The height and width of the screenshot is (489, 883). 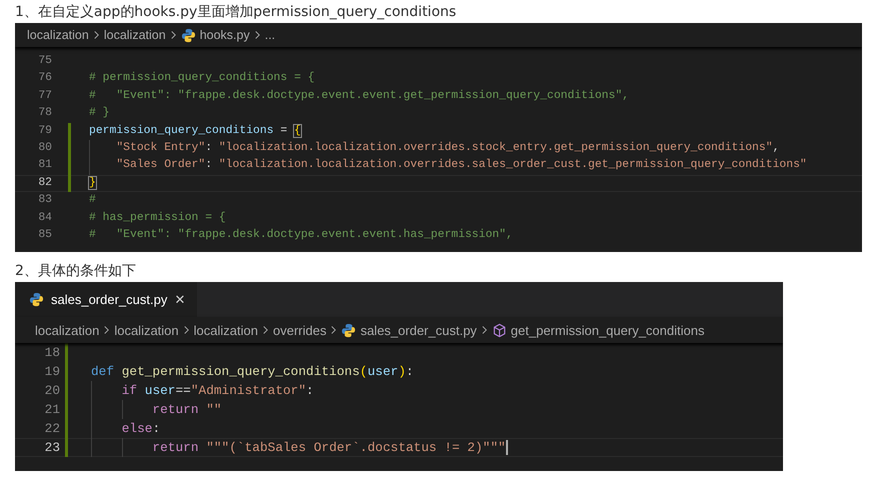 What do you see at coordinates (52, 391) in the screenshot?
I see `line-number: 20` at bounding box center [52, 391].